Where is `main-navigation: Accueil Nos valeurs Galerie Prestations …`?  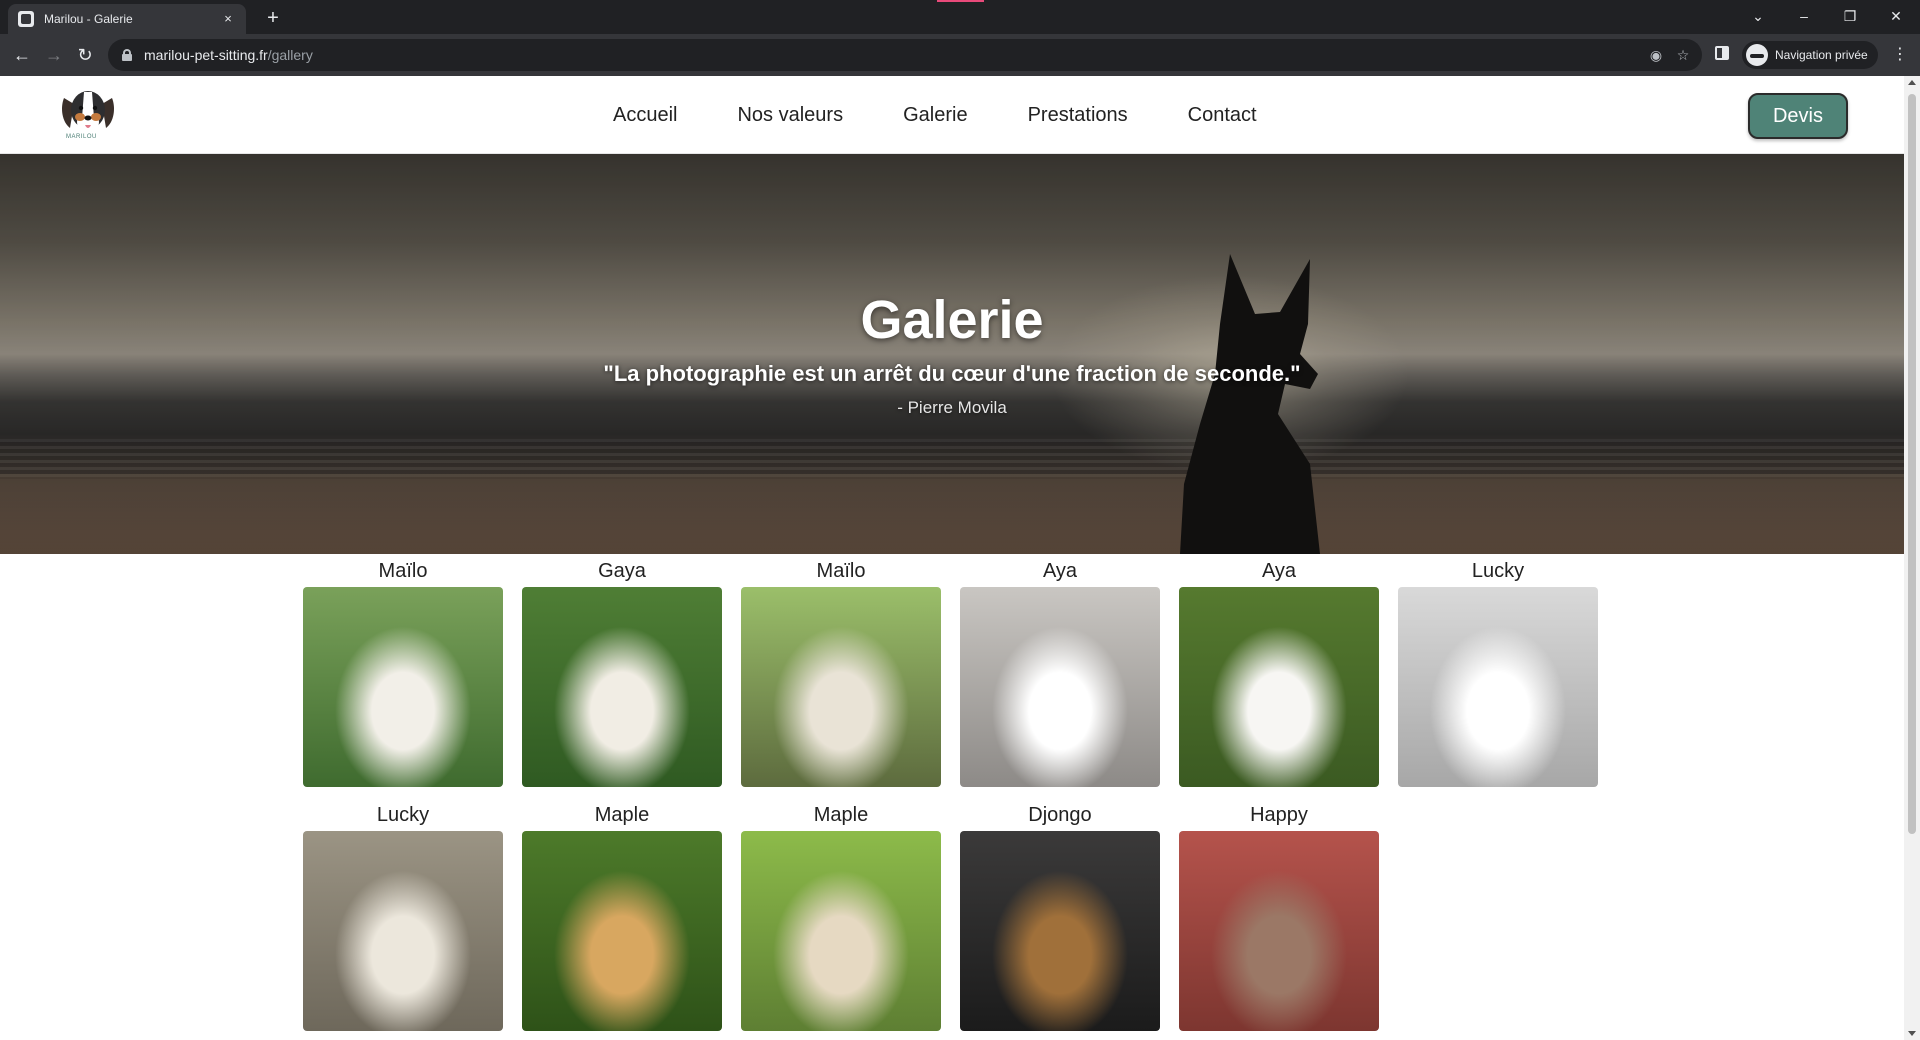 main-navigation: Accueil Nos valeurs Galerie Prestations … is located at coordinates (935, 115).